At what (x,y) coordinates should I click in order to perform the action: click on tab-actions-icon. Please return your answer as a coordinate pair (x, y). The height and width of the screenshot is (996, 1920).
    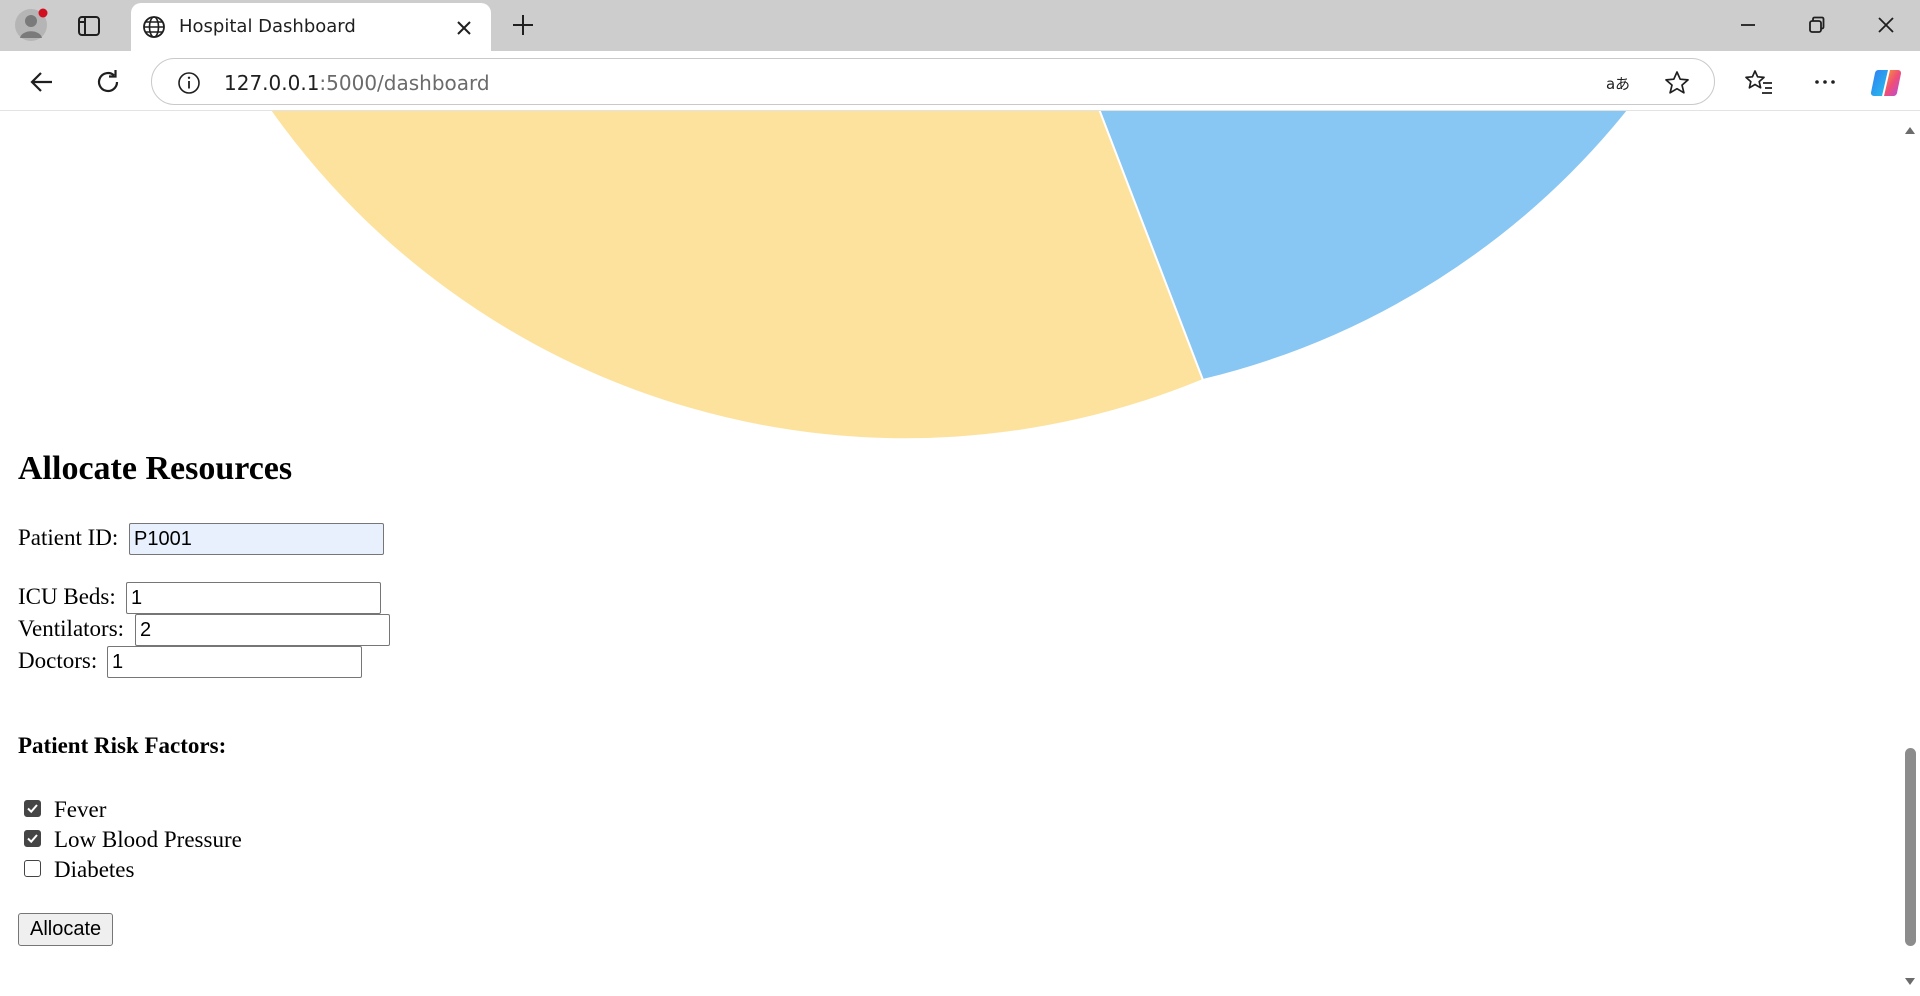
    Looking at the image, I should click on (89, 26).